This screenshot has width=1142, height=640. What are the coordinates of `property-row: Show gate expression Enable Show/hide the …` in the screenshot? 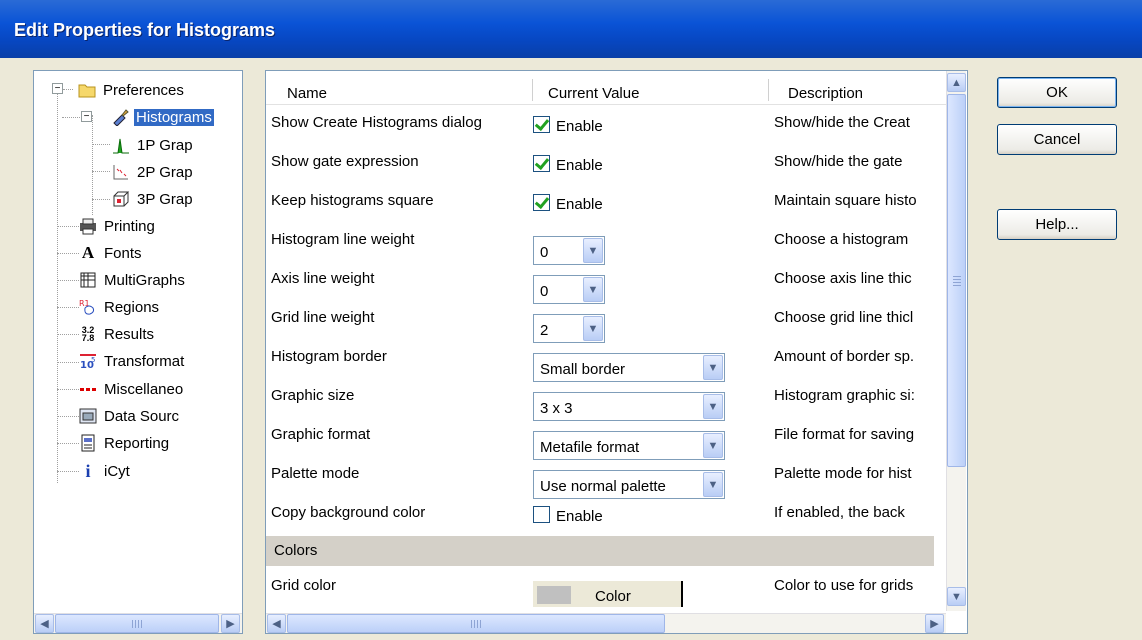 It's located at (600, 166).